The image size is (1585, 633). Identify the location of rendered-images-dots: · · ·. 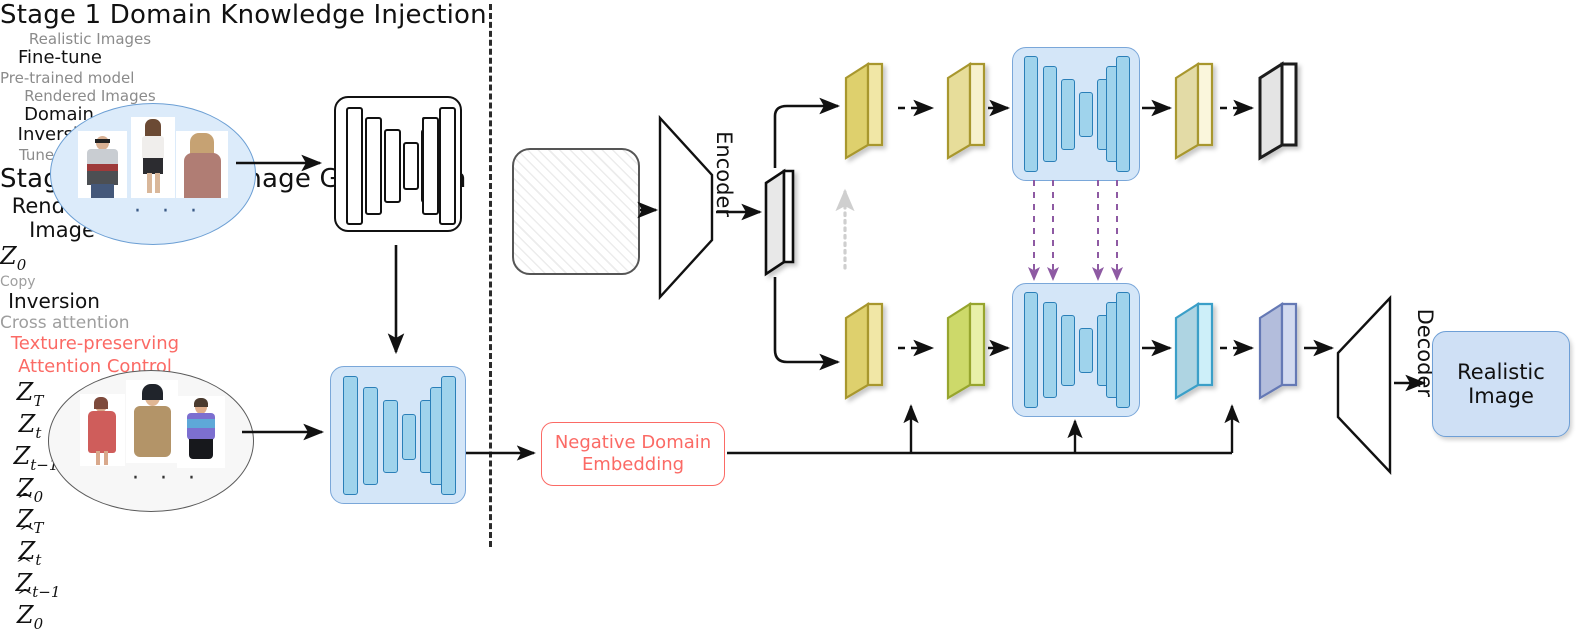
(167, 478).